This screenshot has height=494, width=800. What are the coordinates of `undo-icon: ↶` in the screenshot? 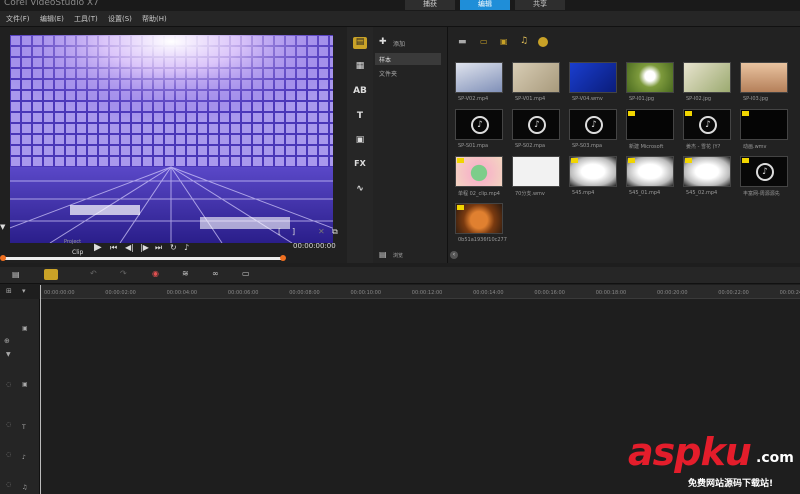 It's located at (93, 273).